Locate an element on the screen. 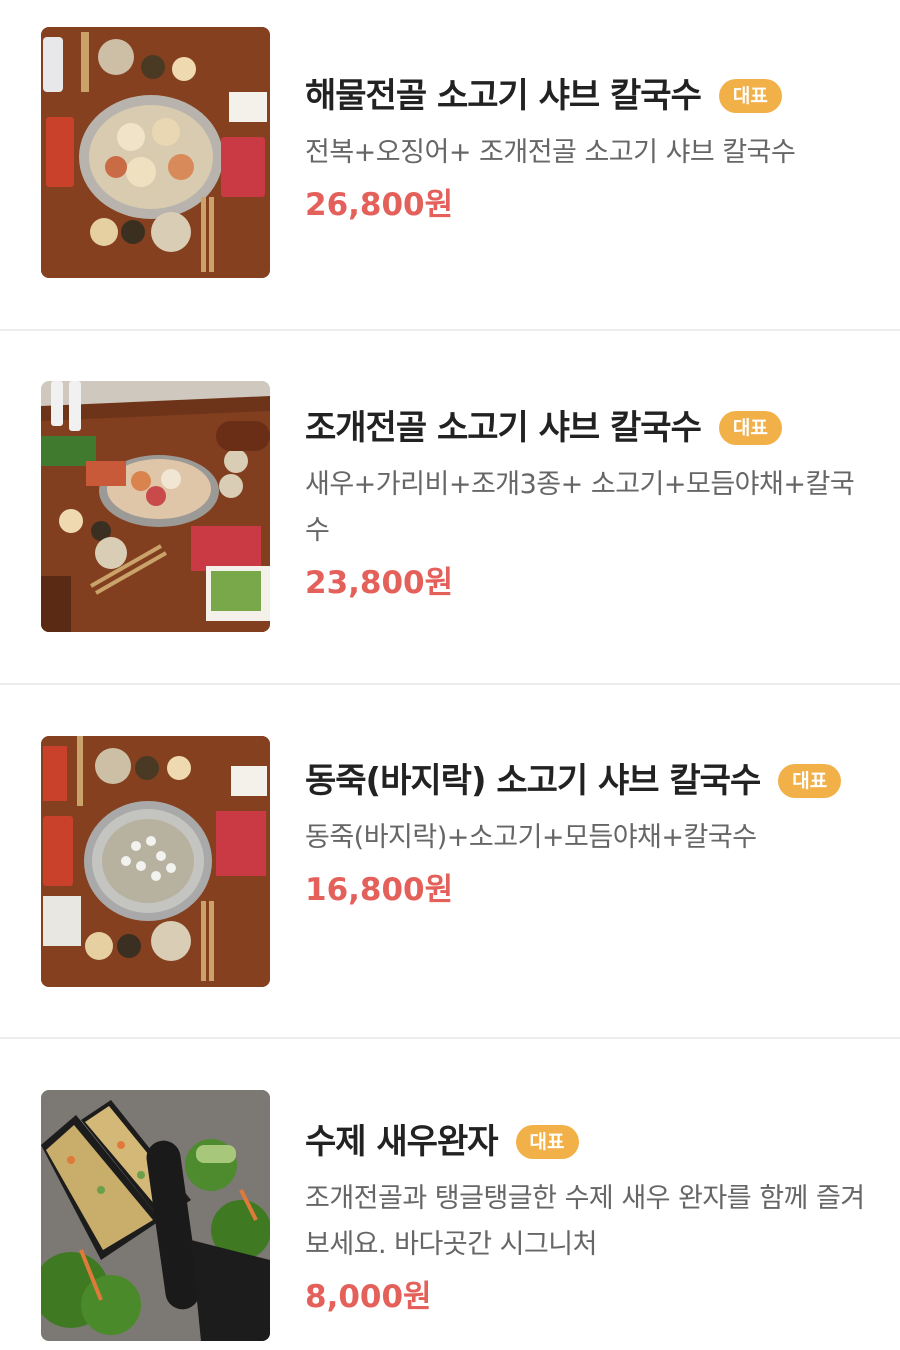  menu-item-title-row: 해물전골 소고기 샤브 칼국수 대표 is located at coordinates (585, 96).